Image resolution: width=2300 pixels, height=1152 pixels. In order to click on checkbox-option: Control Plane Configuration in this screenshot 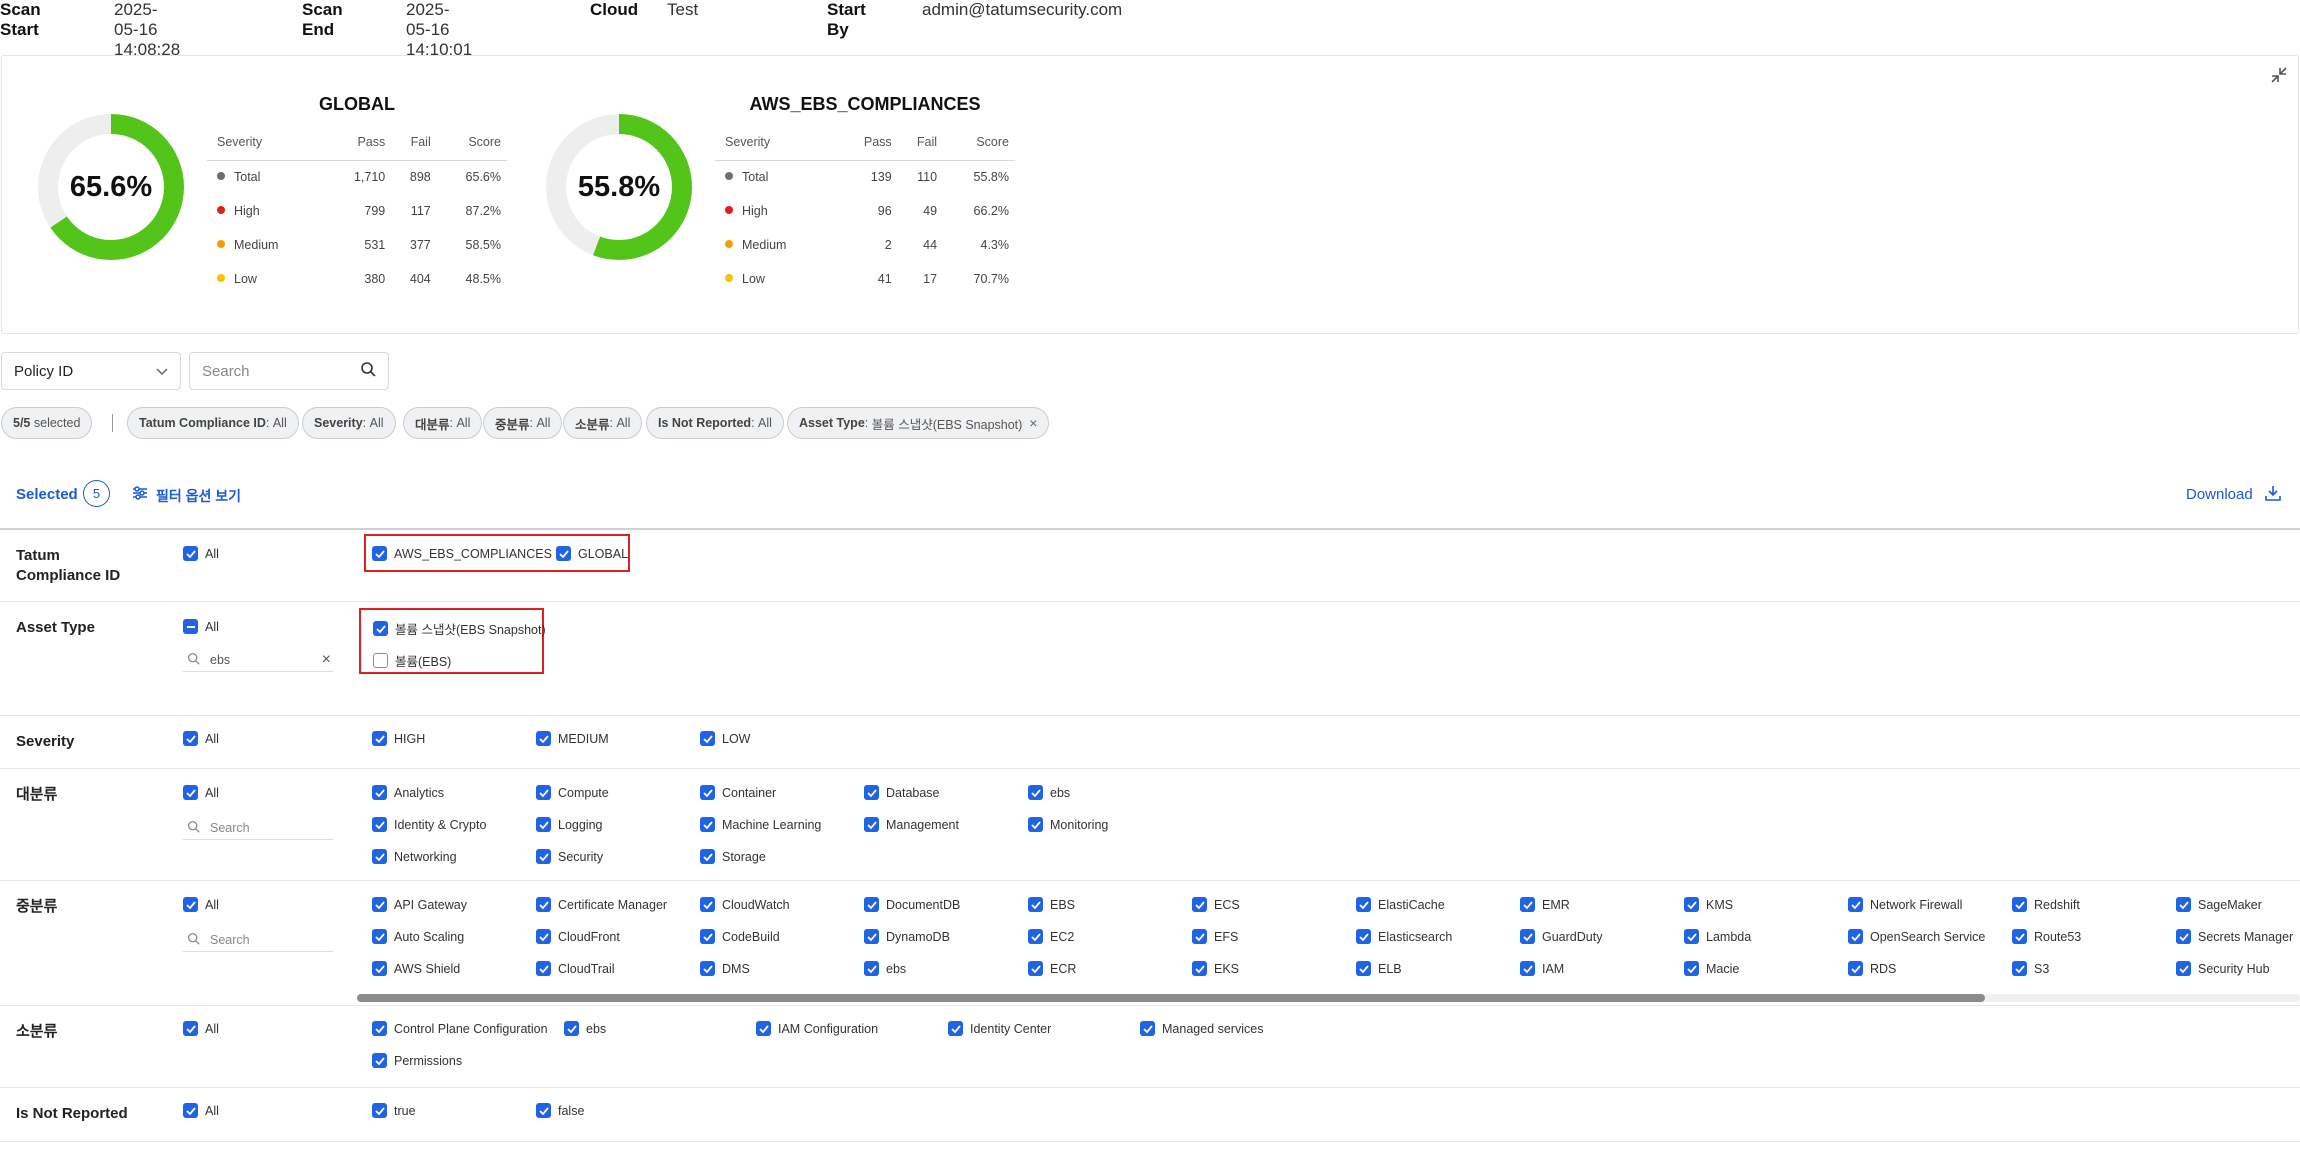, I will do `click(460, 1028)`.